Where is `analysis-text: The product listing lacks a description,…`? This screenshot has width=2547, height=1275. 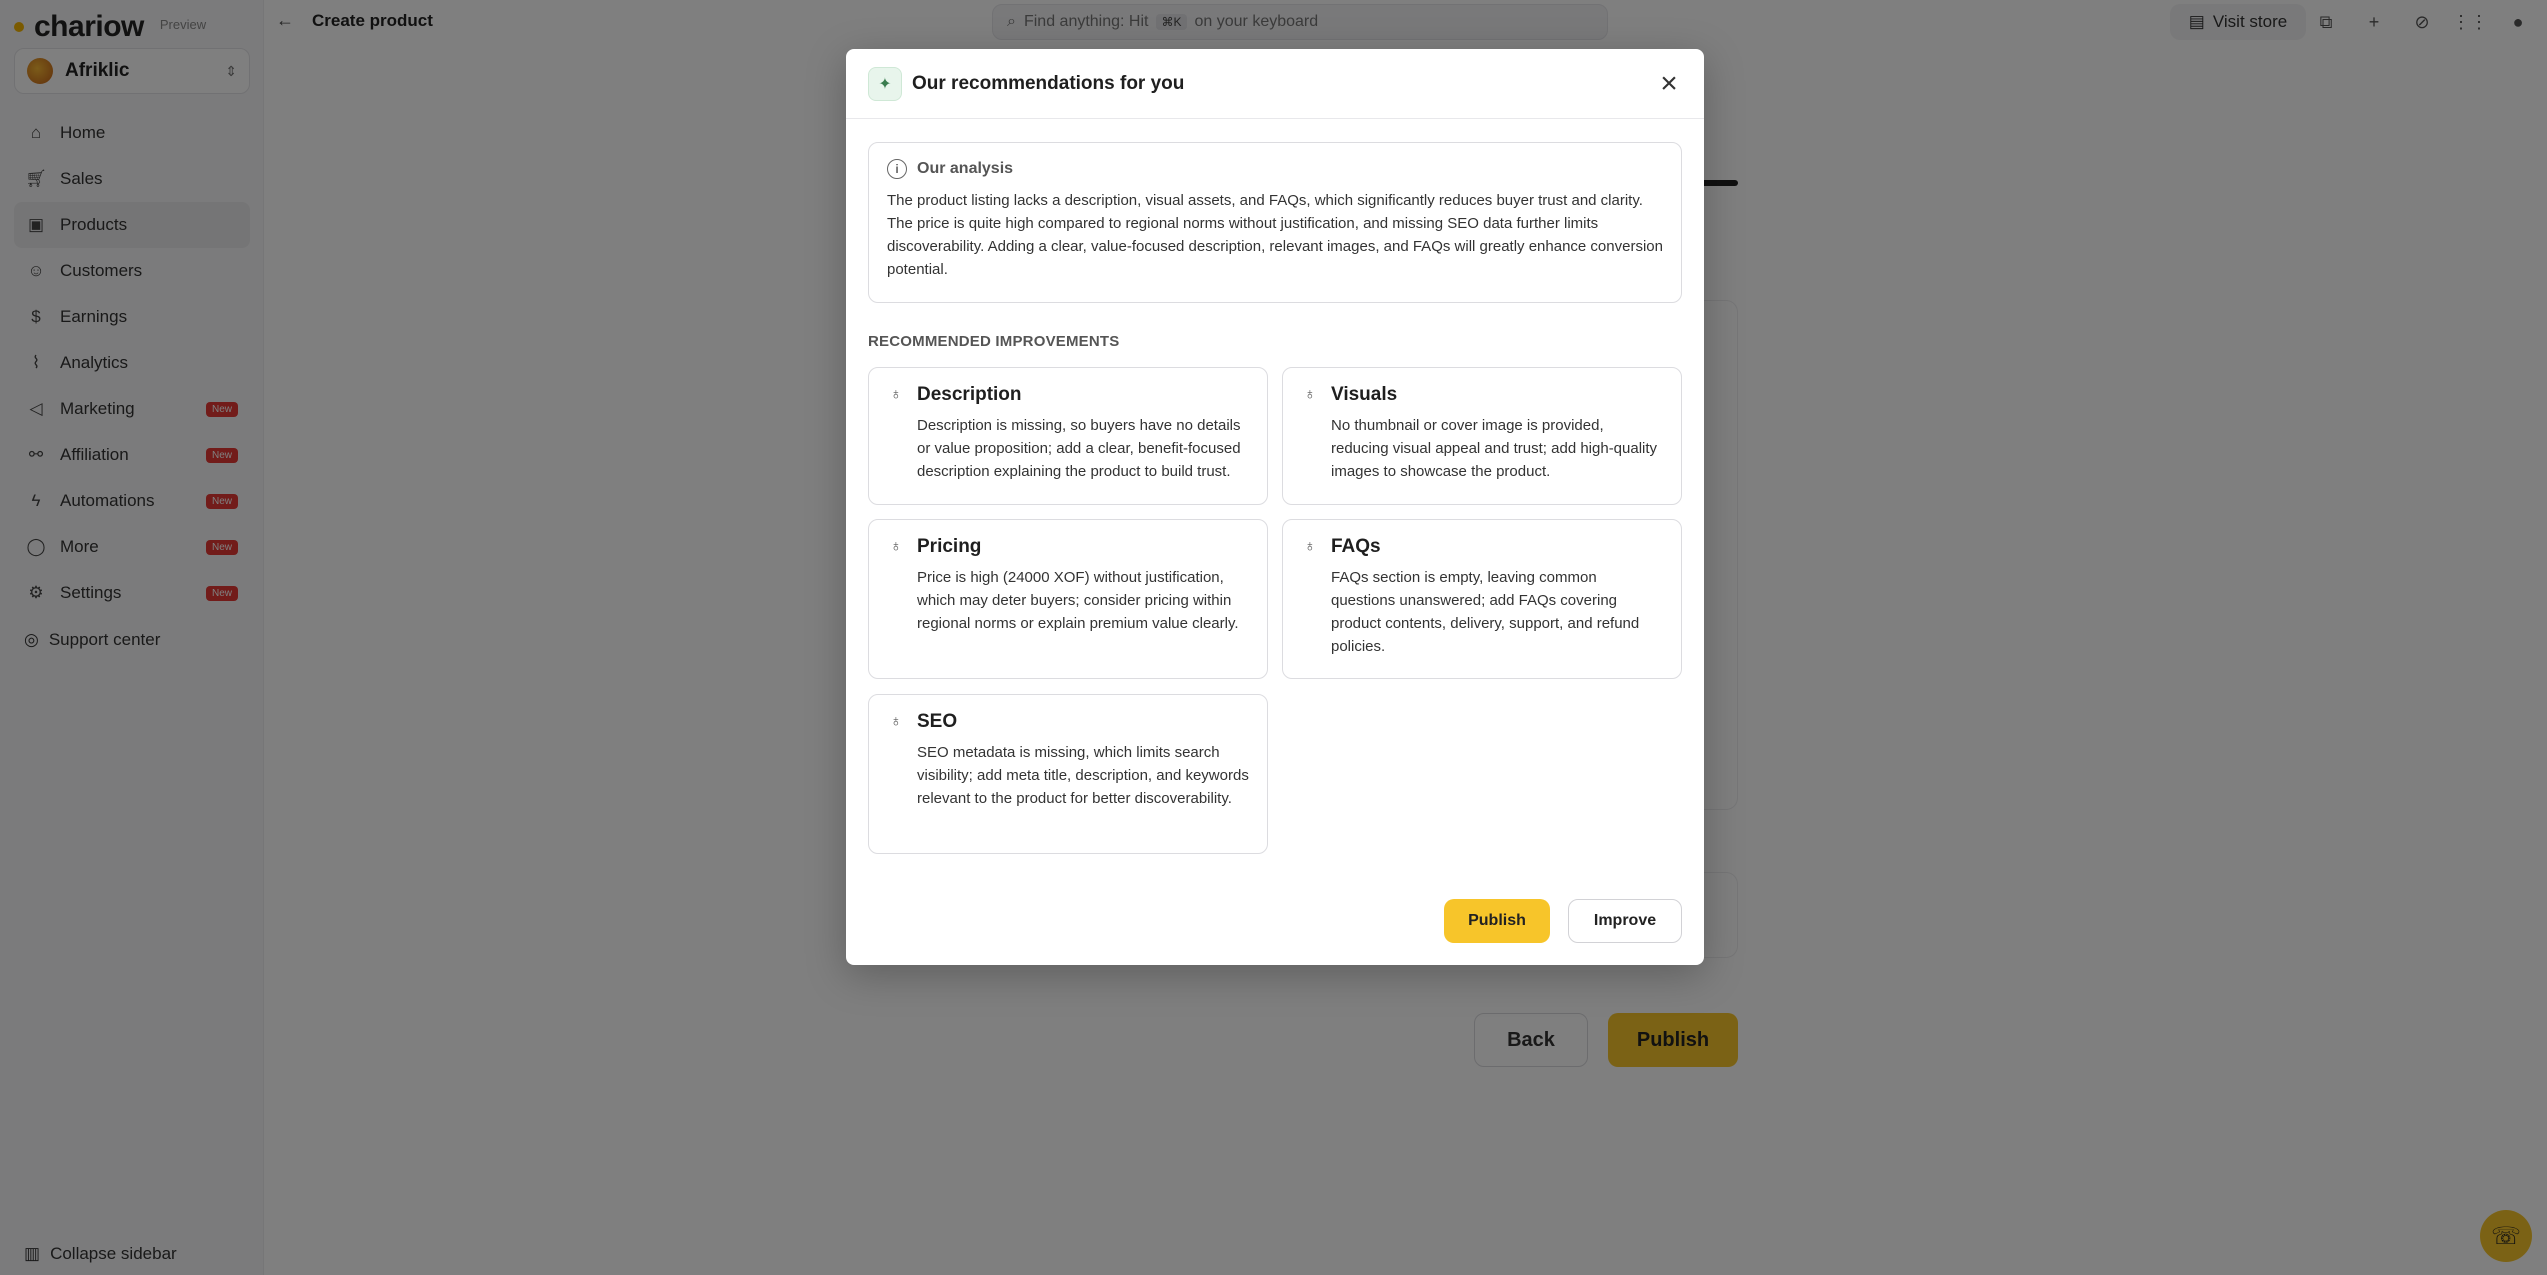
analysis-text: The product listing lacks a description,… is located at coordinates (1275, 235).